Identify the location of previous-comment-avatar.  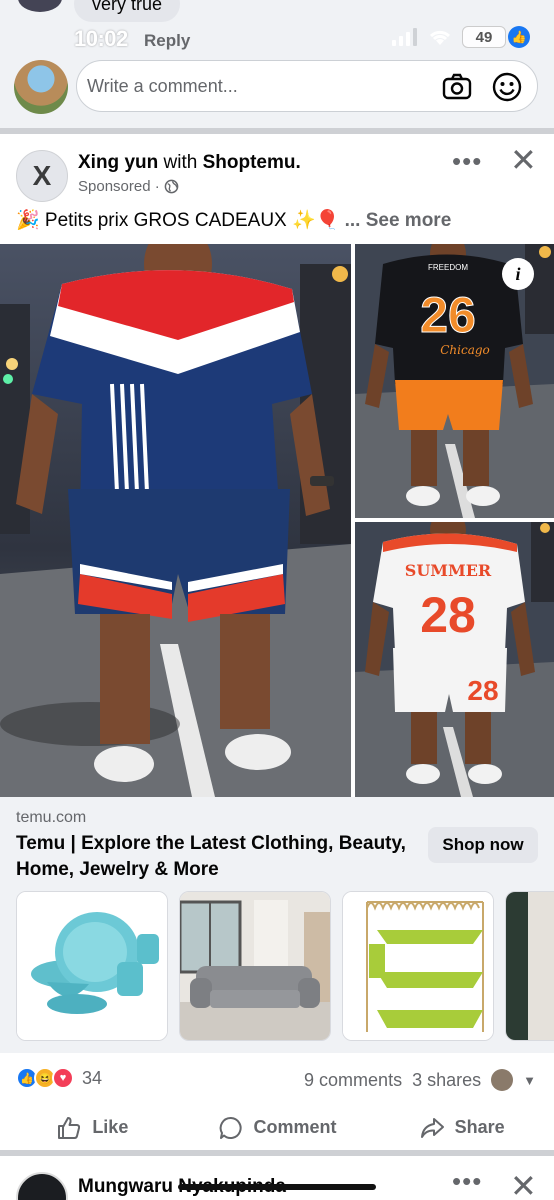
(40, 6).